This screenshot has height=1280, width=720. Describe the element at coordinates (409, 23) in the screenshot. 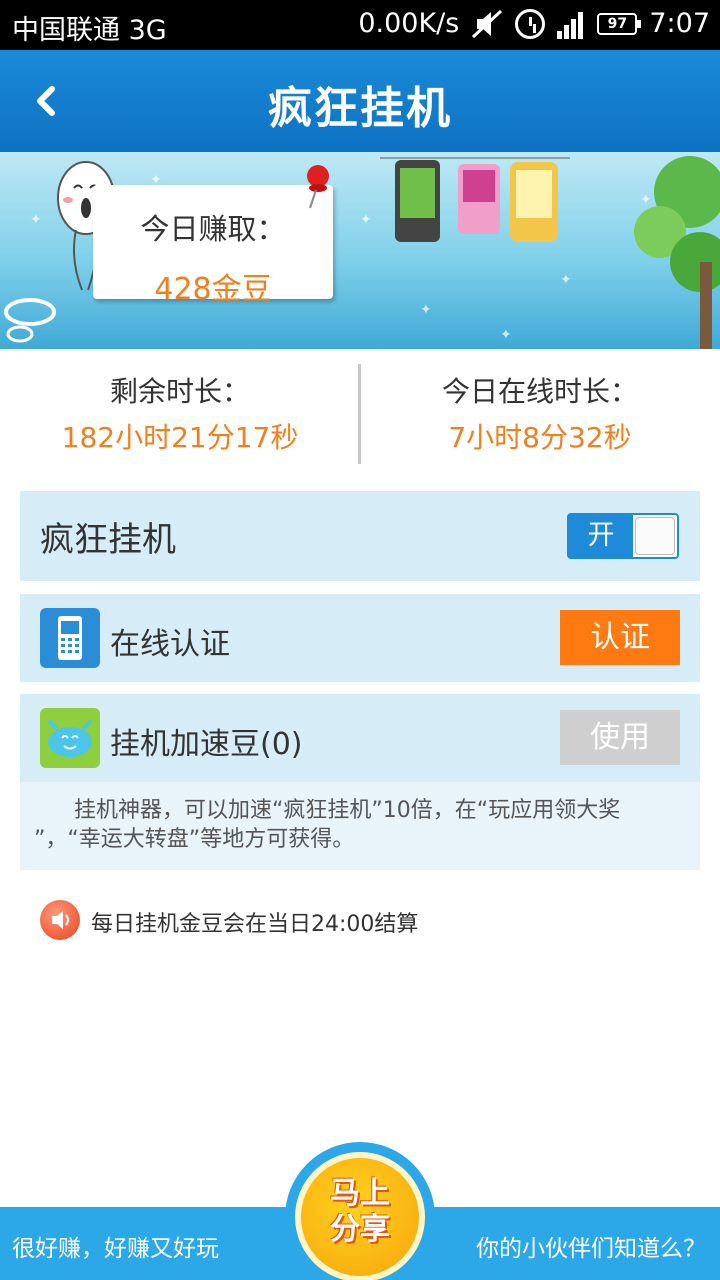

I see `network-speed: 0.00K/s` at that location.